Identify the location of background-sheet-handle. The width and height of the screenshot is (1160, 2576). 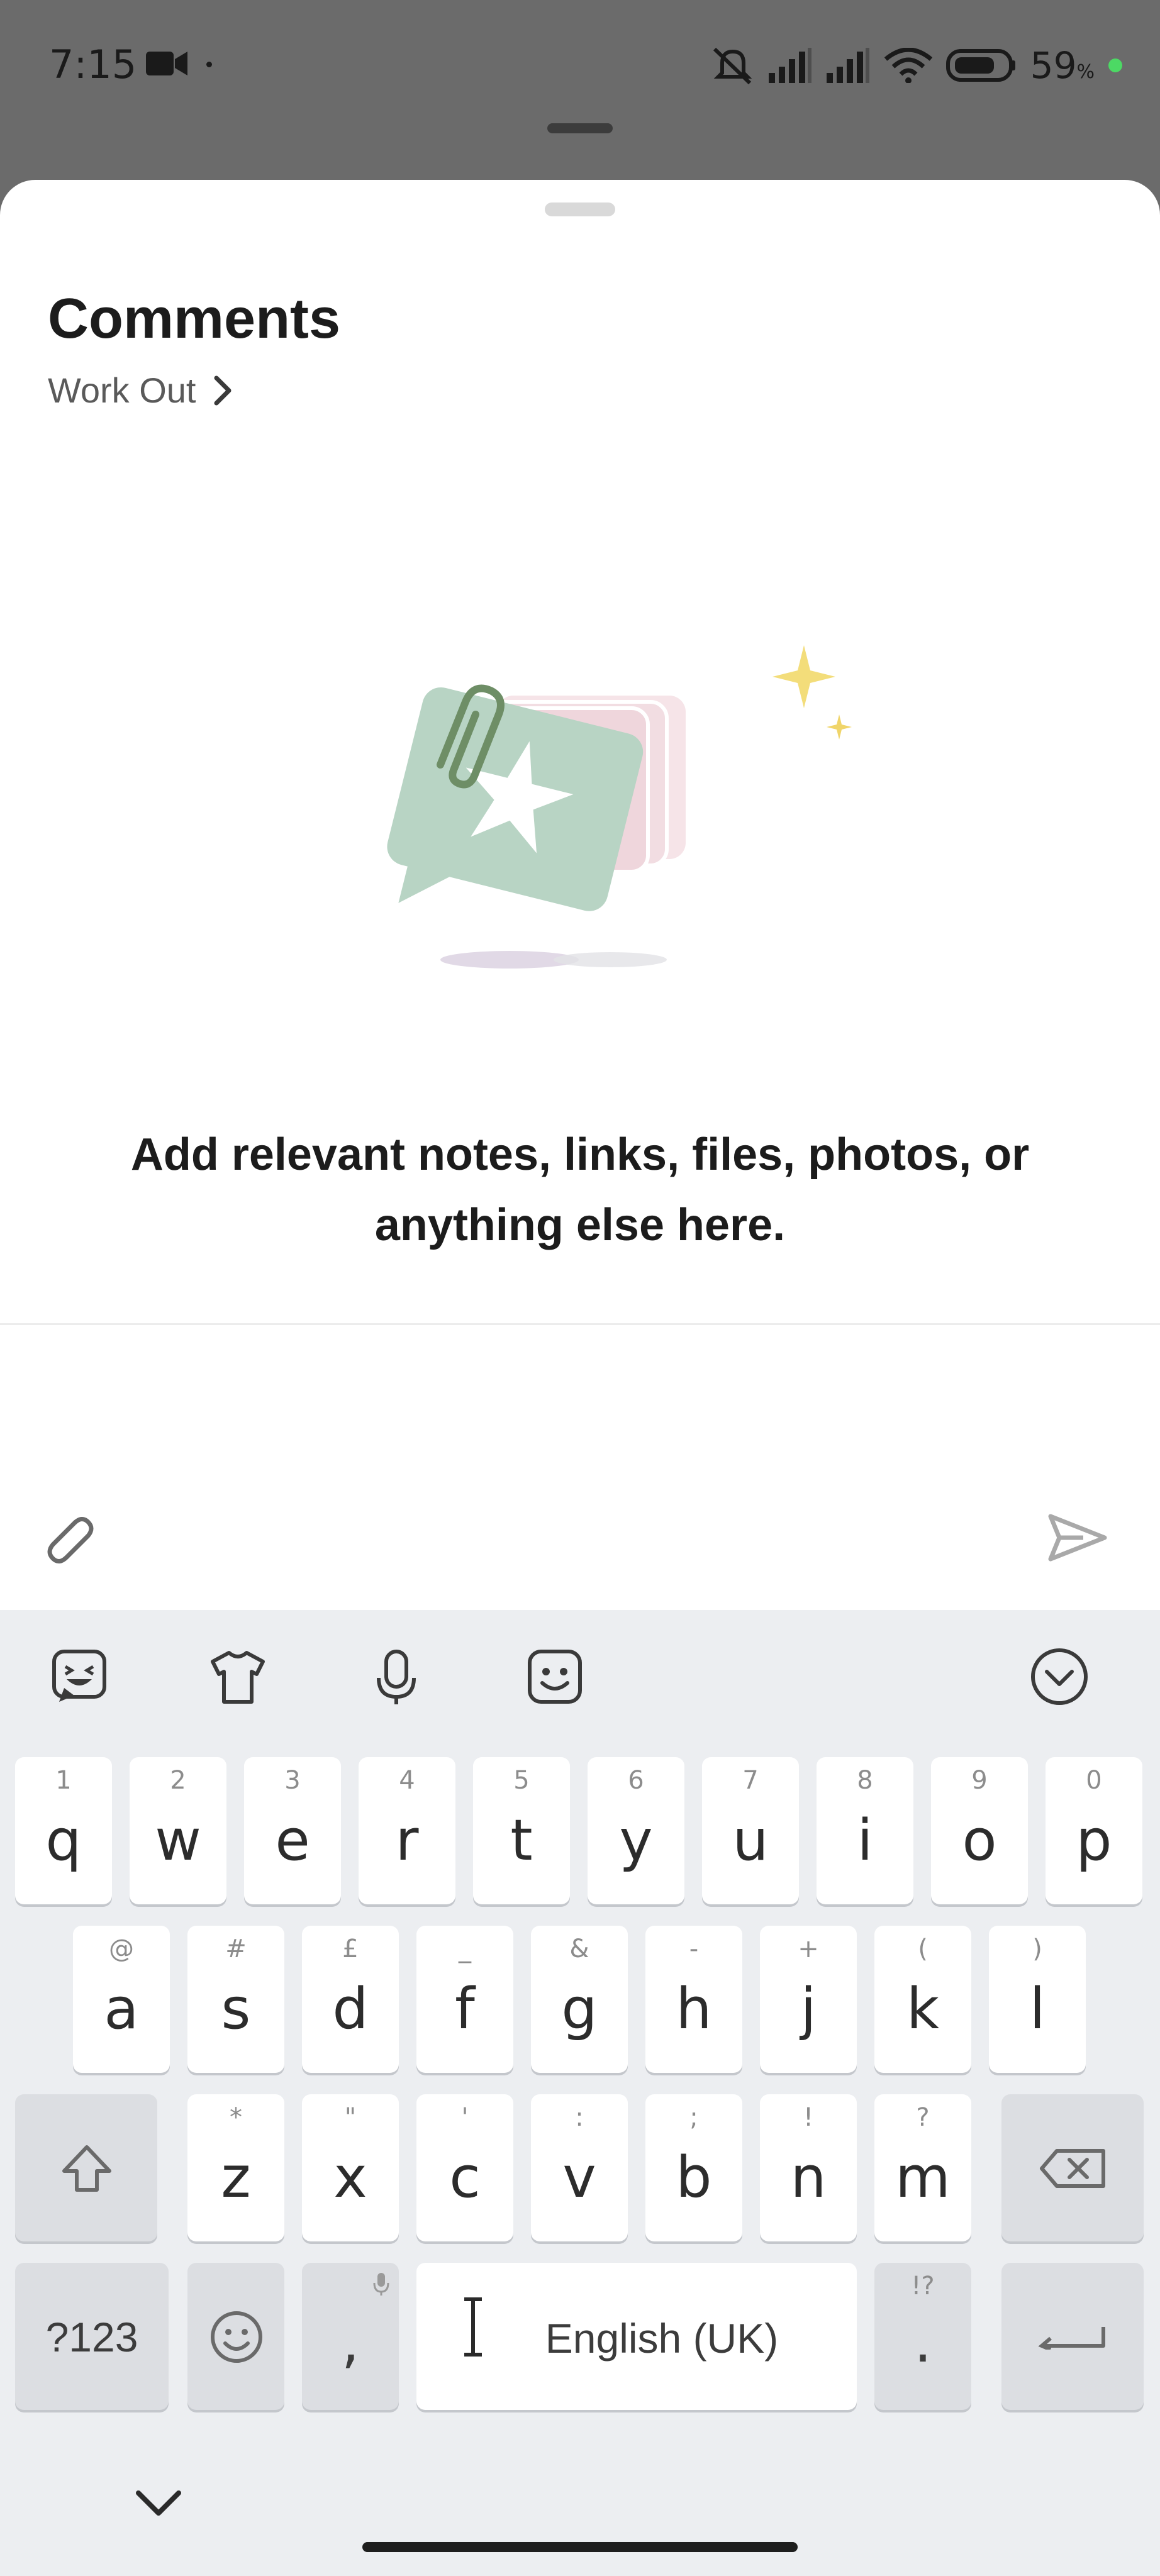
(580, 128).